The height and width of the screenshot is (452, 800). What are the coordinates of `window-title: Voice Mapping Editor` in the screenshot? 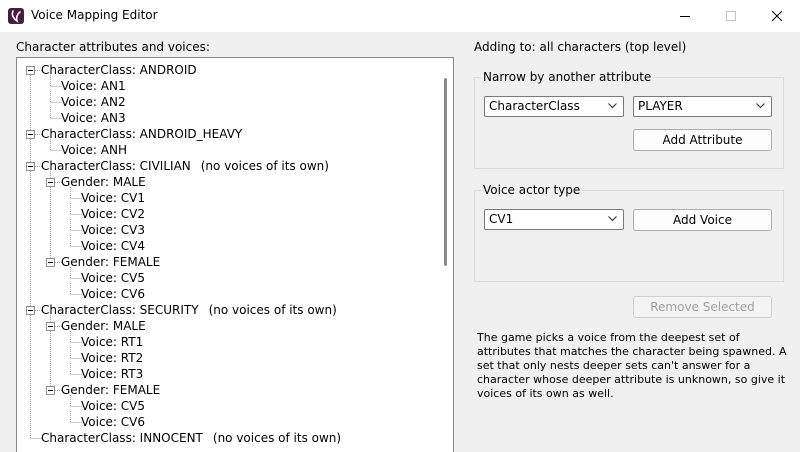 It's located at (94, 15).